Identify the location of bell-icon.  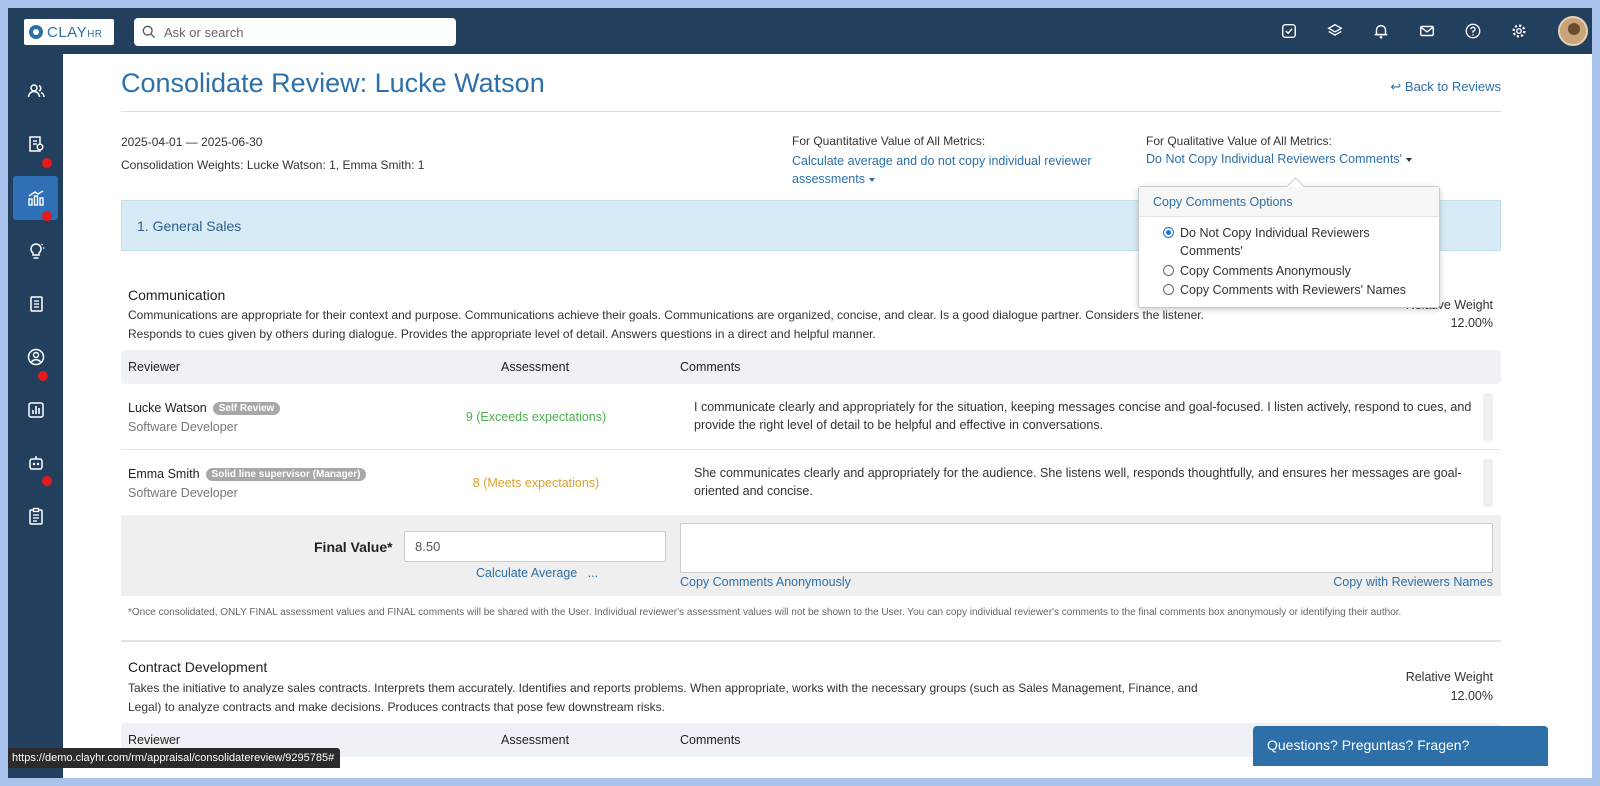
(1381, 31).